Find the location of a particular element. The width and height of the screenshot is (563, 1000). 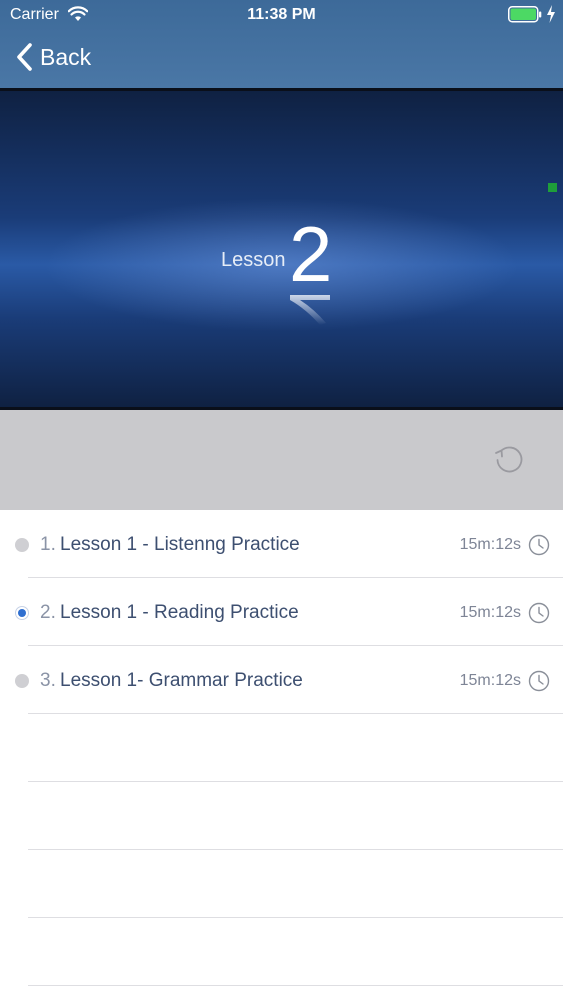

lesson-index: 3. is located at coordinates (48, 680).